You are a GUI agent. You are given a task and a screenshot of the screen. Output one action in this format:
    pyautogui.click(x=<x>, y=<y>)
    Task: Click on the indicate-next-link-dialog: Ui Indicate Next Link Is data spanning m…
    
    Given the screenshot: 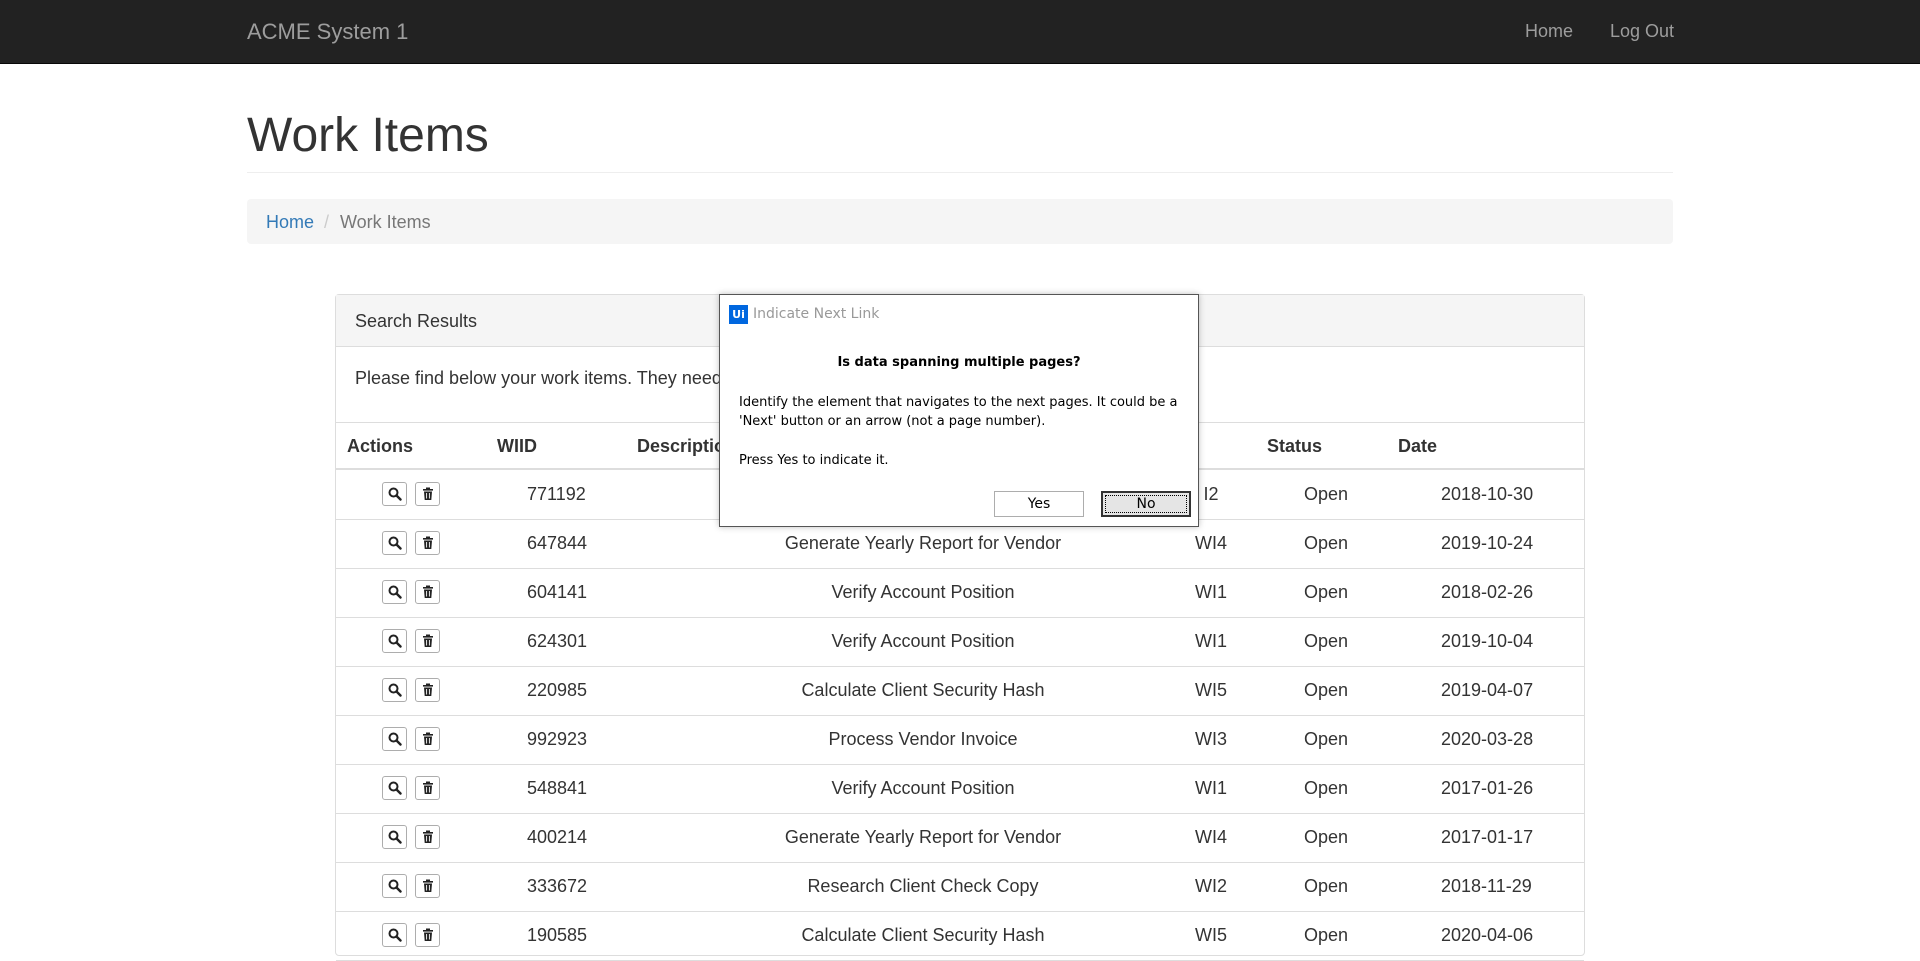 What is the action you would take?
    pyautogui.click(x=959, y=410)
    